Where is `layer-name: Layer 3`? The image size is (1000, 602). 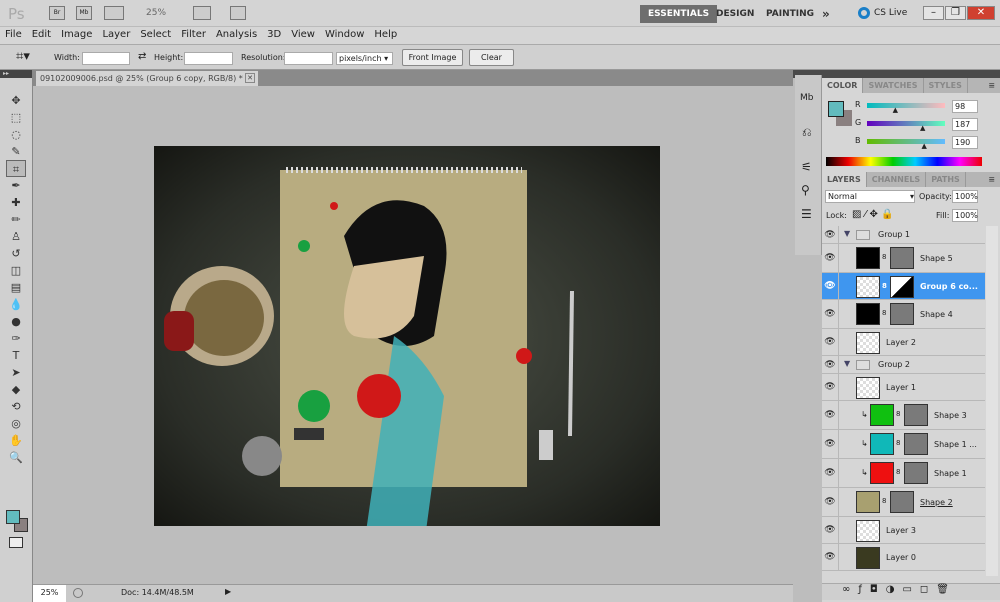
layer-name: Layer 3 is located at coordinates (901, 530).